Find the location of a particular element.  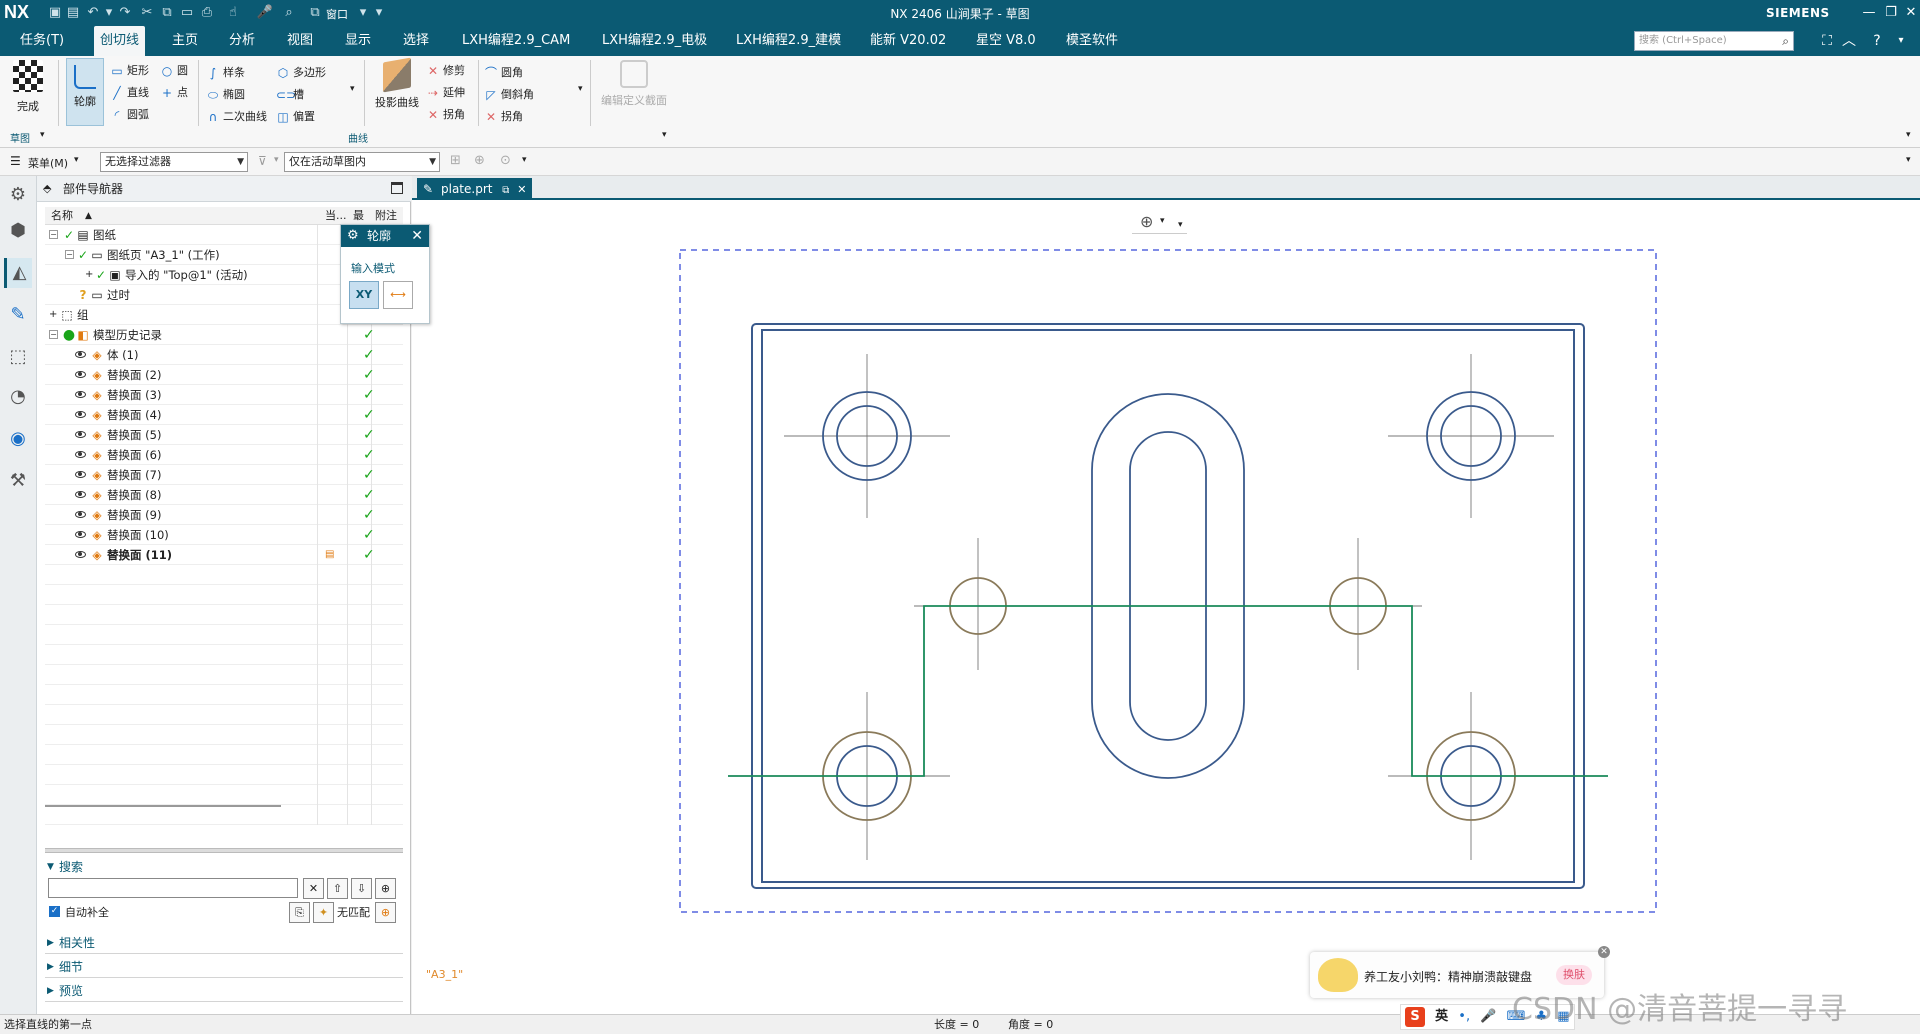

tab-home: 主页 is located at coordinates (185, 41).